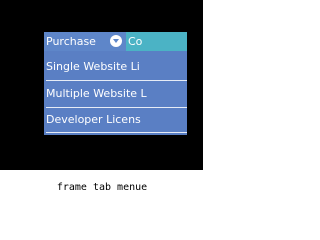  I want to click on chevron-down-icon, so click(116, 41).